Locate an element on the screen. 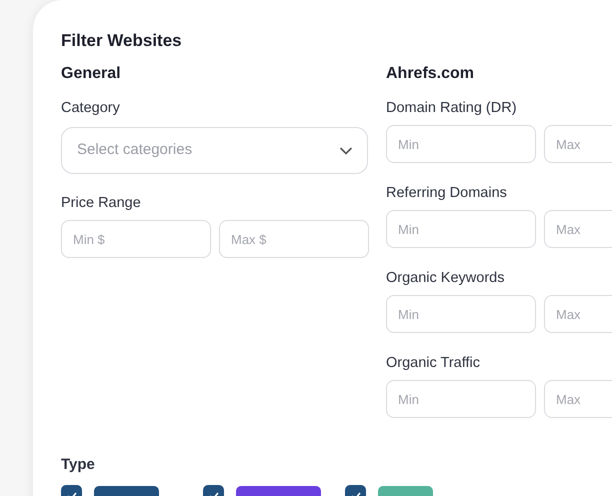 The width and height of the screenshot is (612, 496). field-label: Organic Traffic is located at coordinates (434, 363).